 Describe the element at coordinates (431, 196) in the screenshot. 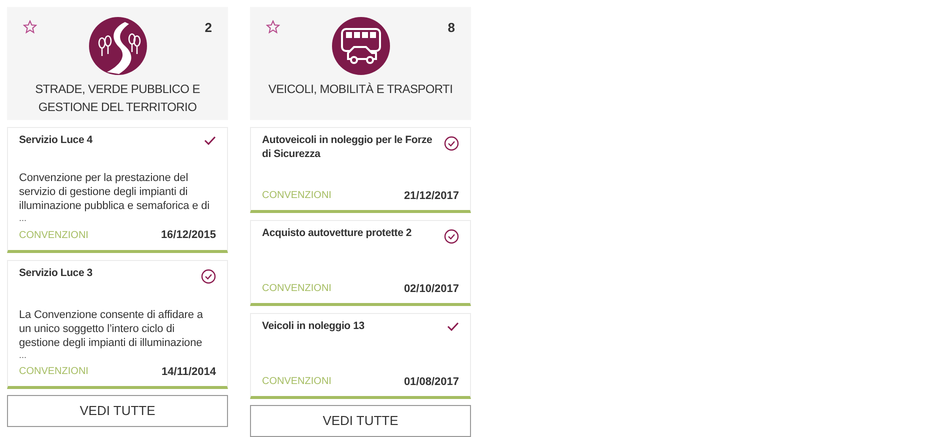

I see `item-date: 21/12/2017` at that location.